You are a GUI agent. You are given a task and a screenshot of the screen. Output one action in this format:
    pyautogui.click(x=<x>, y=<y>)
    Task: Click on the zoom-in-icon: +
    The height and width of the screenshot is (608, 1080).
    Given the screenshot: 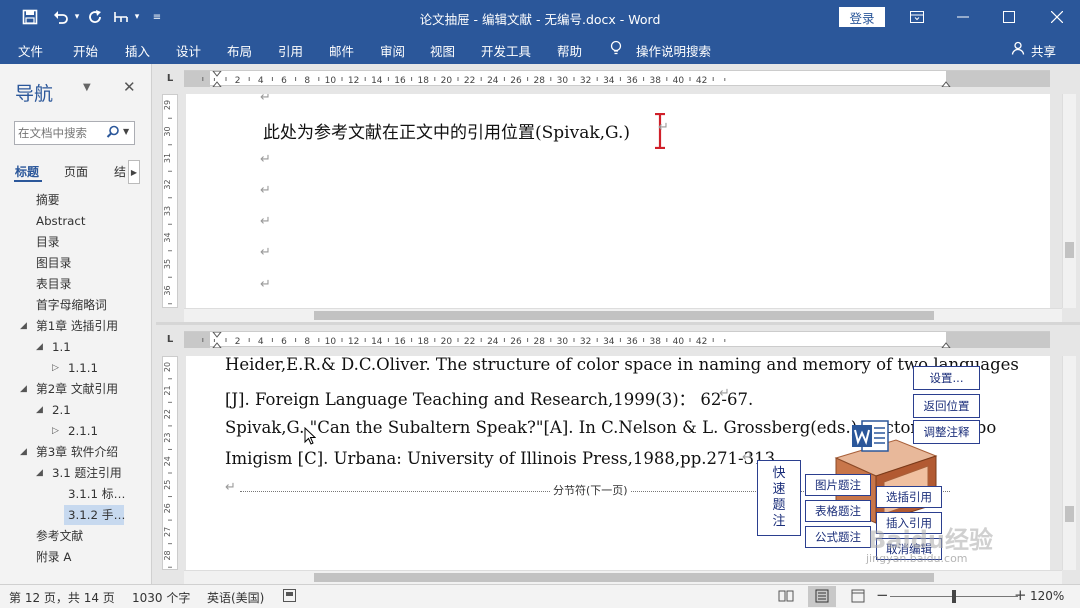 What is the action you would take?
    pyautogui.click(x=1020, y=595)
    